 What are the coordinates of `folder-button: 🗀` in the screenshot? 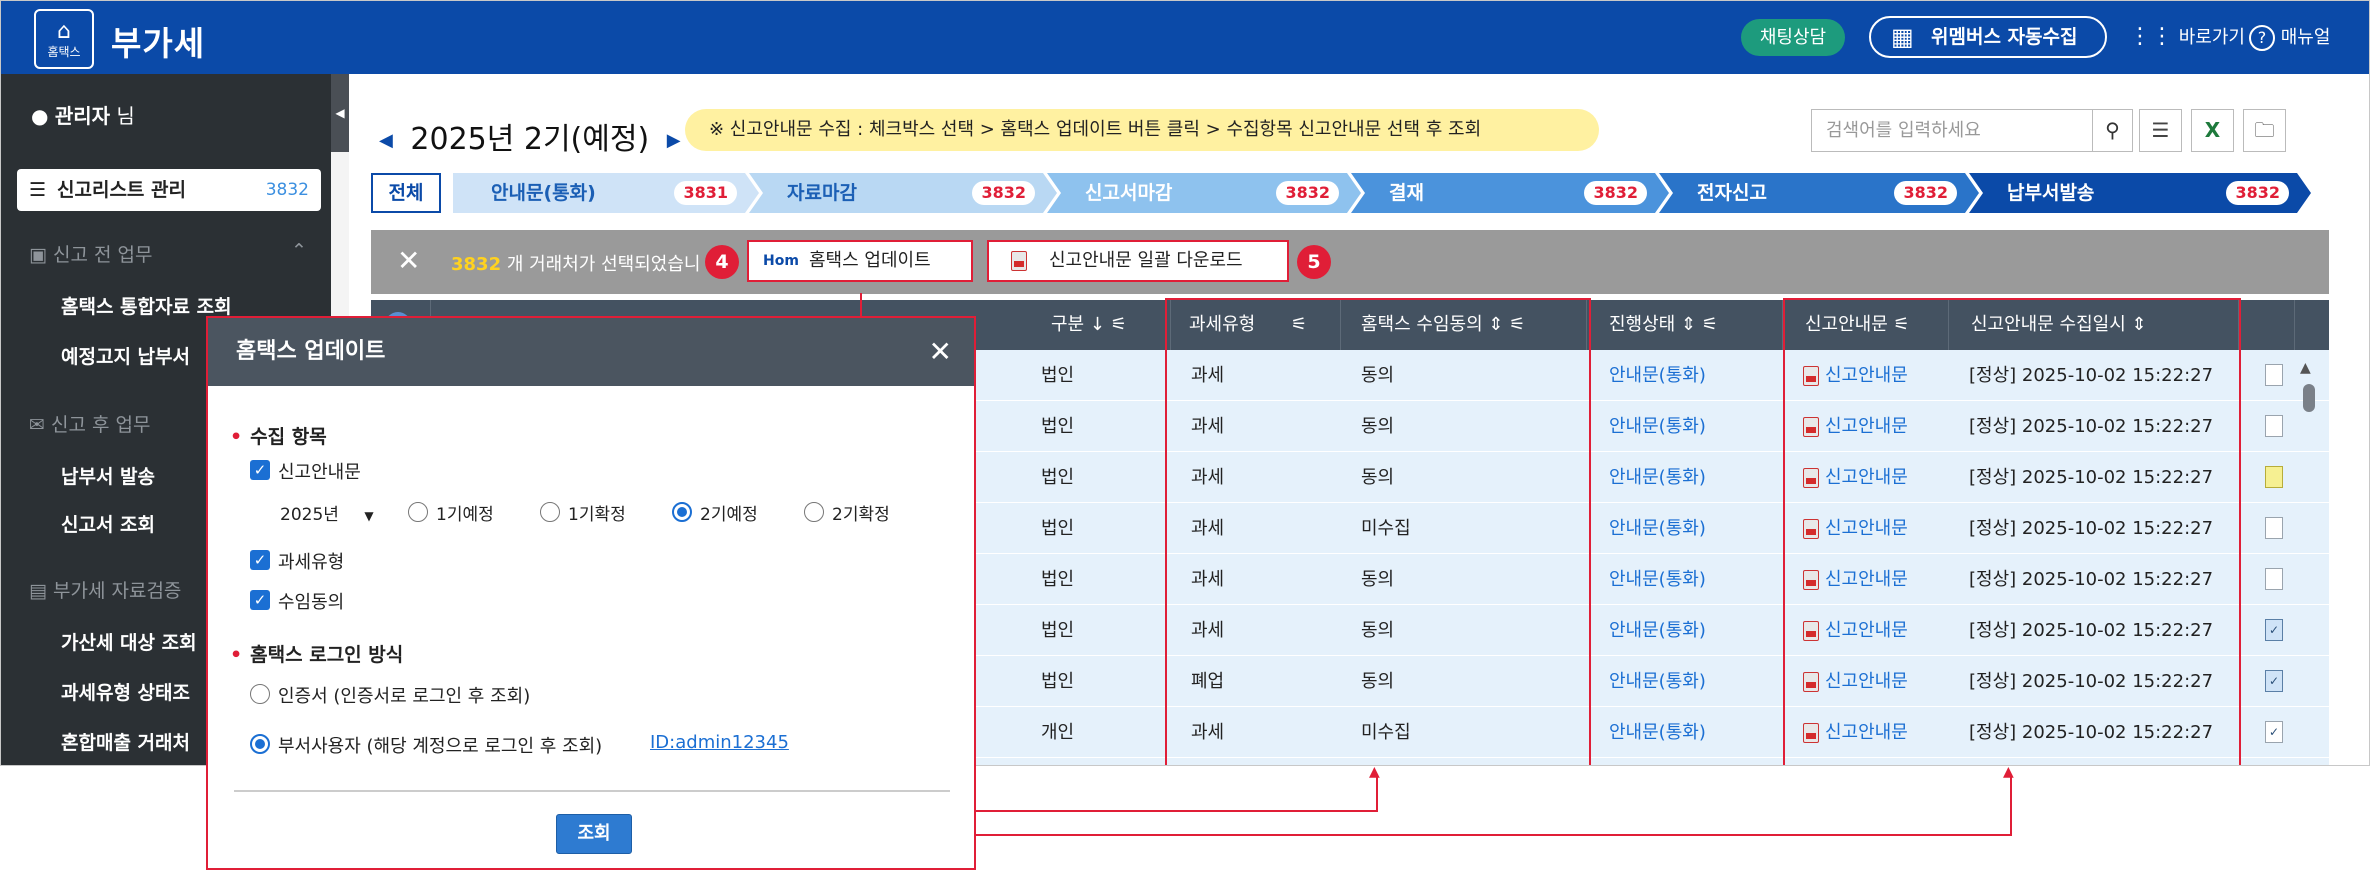 It's located at (2264, 130).